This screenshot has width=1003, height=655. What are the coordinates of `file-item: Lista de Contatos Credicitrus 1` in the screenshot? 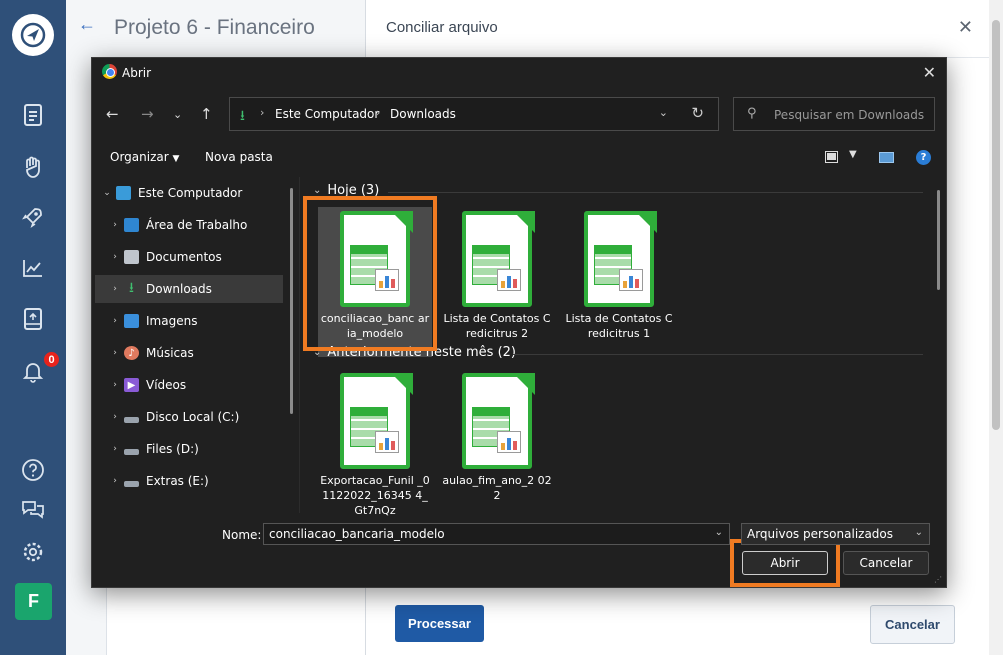 It's located at (619, 282).